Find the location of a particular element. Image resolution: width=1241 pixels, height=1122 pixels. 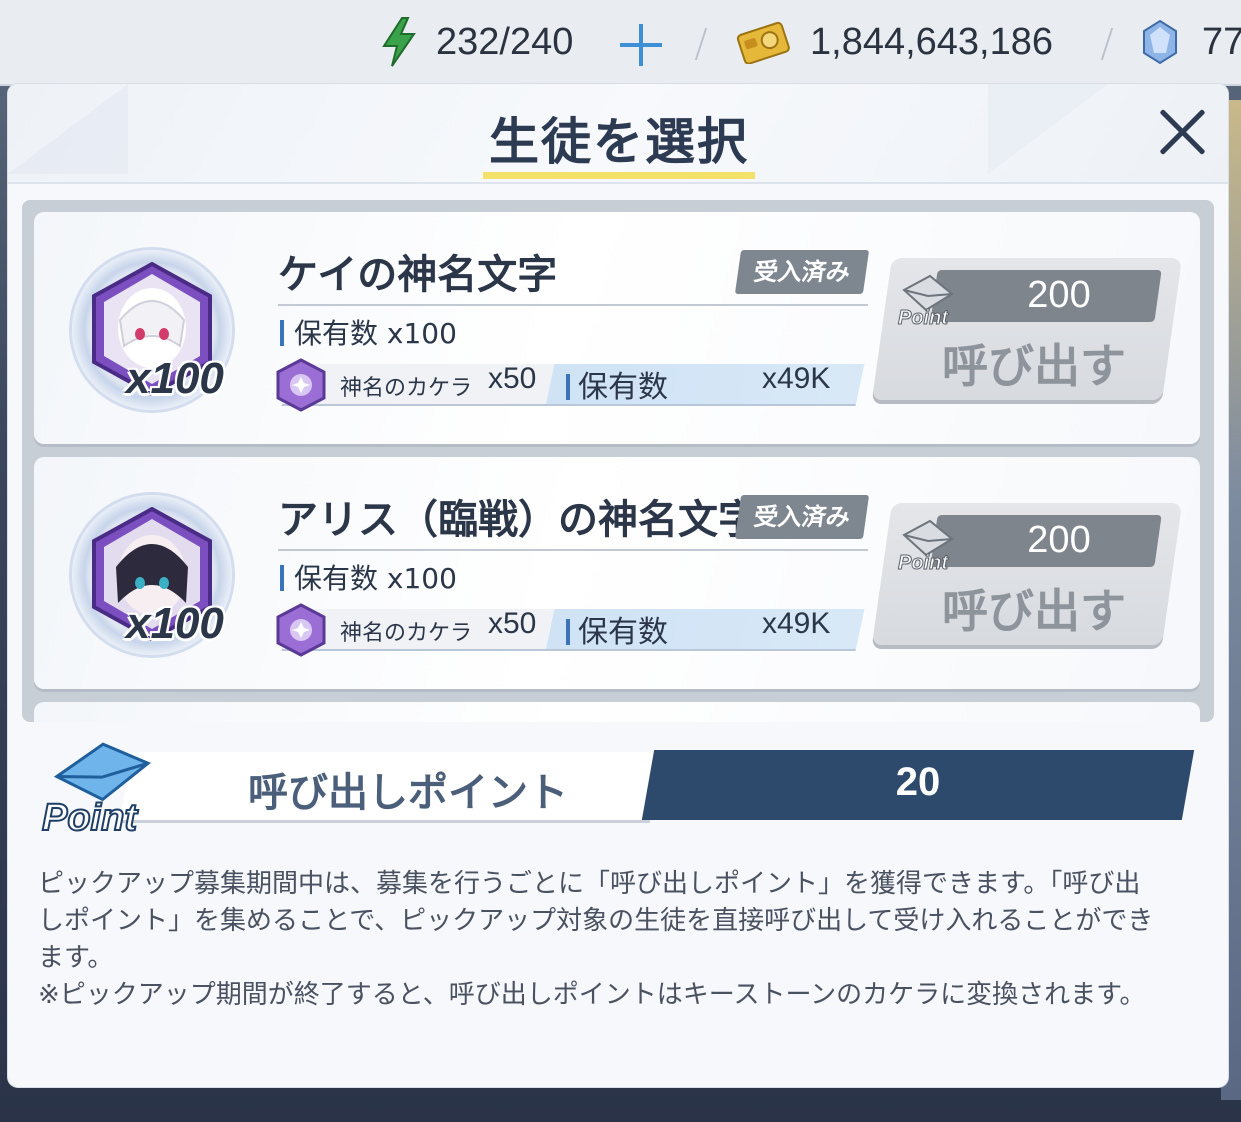

ap-display: 232/240 is located at coordinates (476, 42).